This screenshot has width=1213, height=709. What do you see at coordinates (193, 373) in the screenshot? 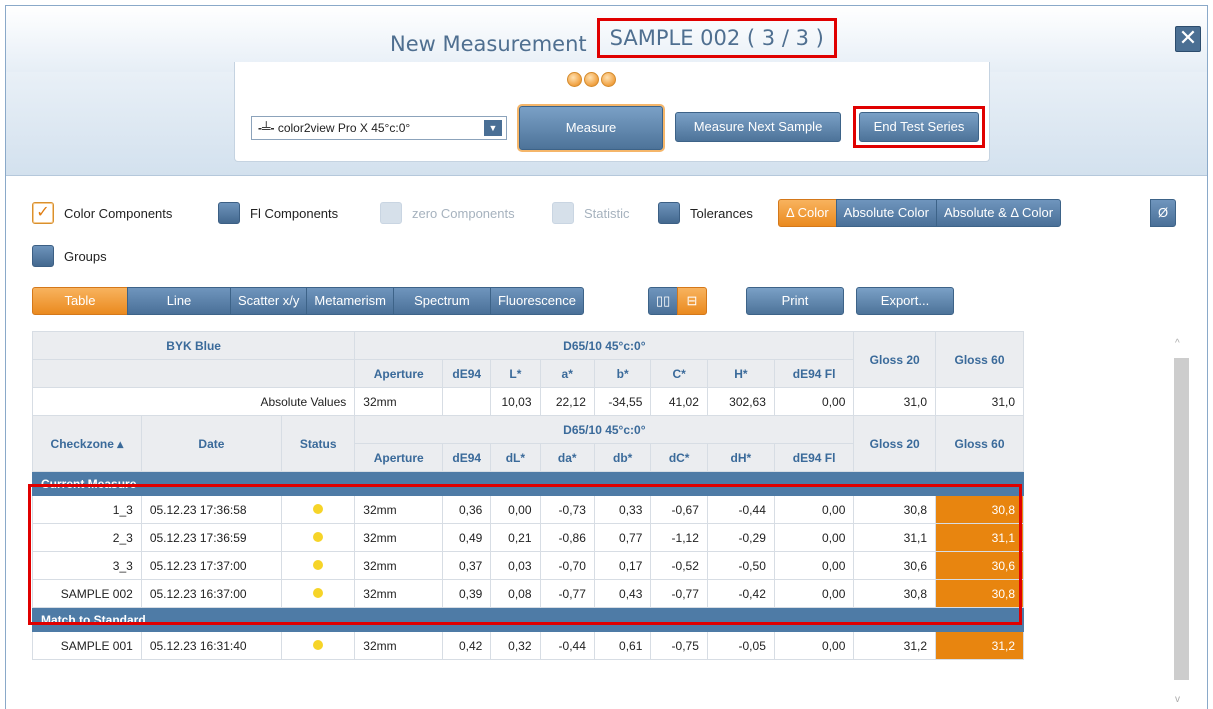
I see `blank-header` at bounding box center [193, 373].